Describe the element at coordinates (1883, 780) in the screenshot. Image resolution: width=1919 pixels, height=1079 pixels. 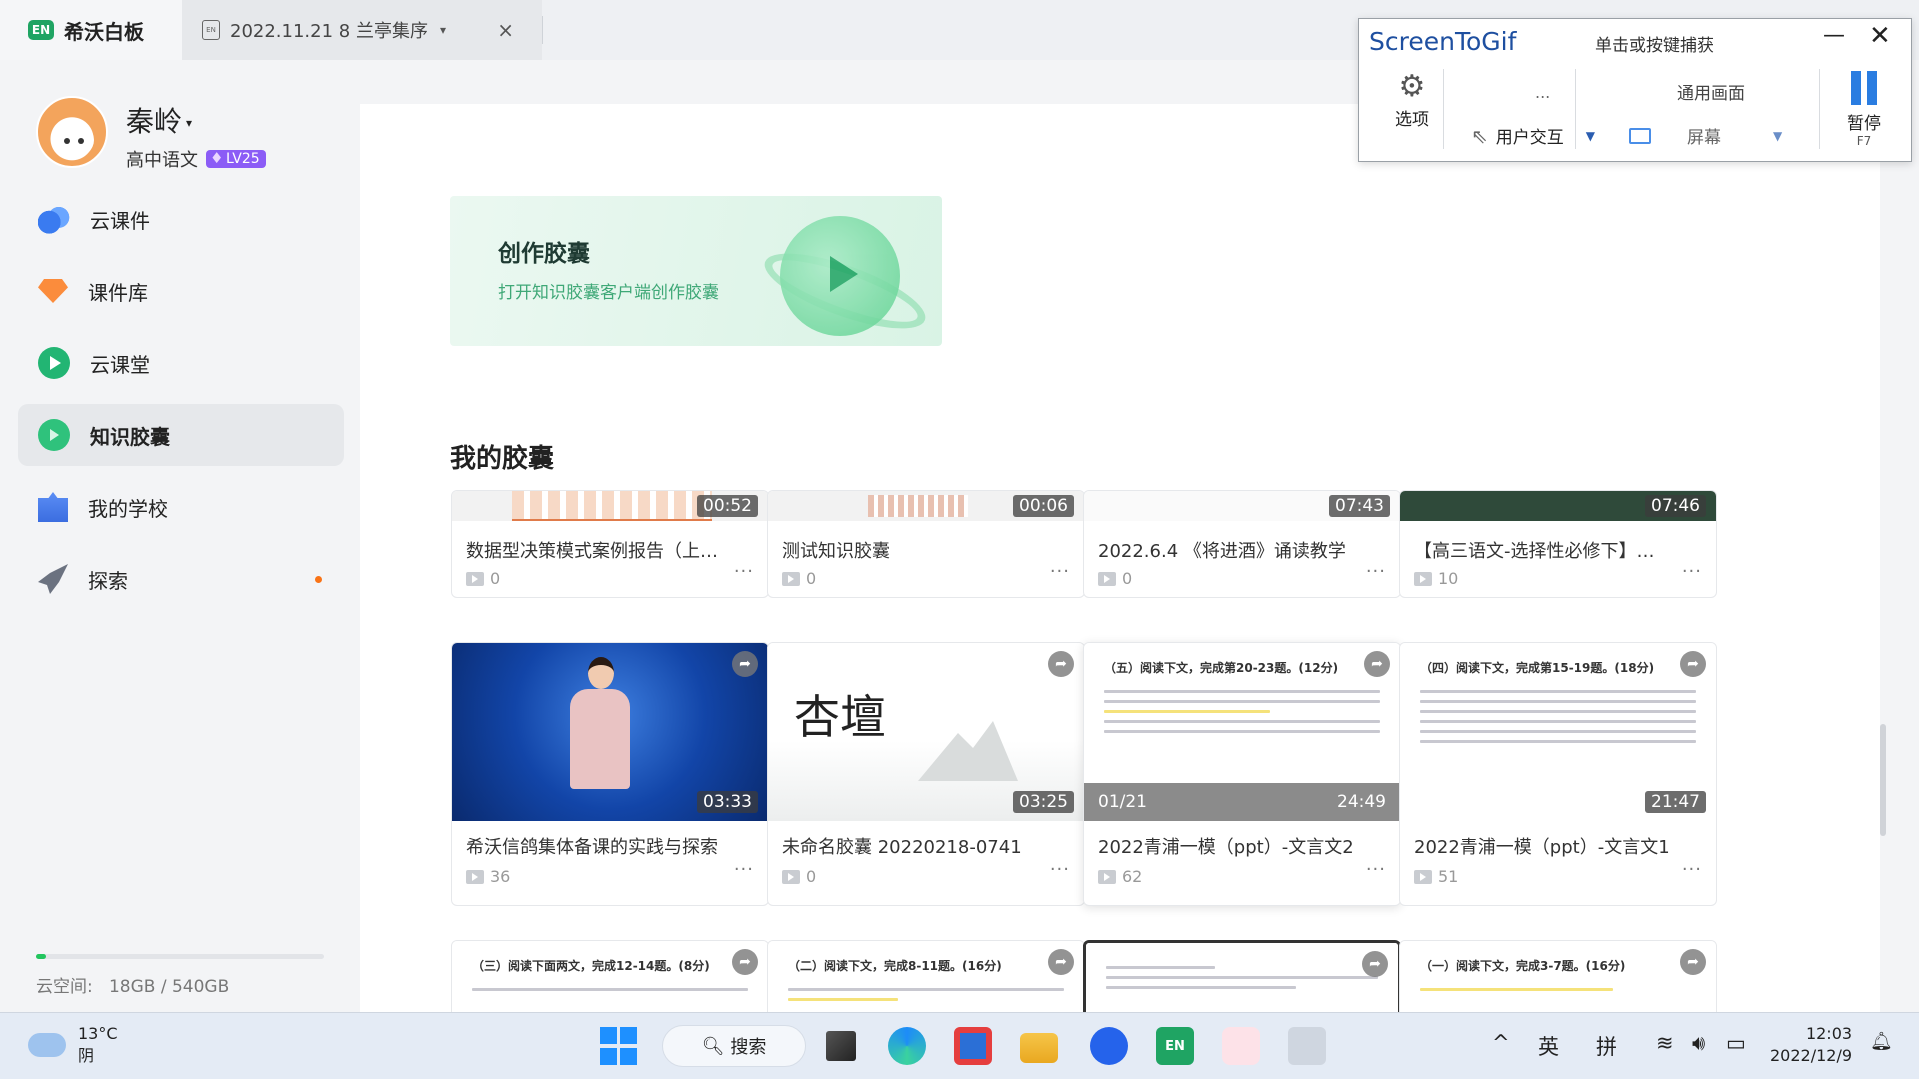
I see `scrollbar-thumb` at that location.